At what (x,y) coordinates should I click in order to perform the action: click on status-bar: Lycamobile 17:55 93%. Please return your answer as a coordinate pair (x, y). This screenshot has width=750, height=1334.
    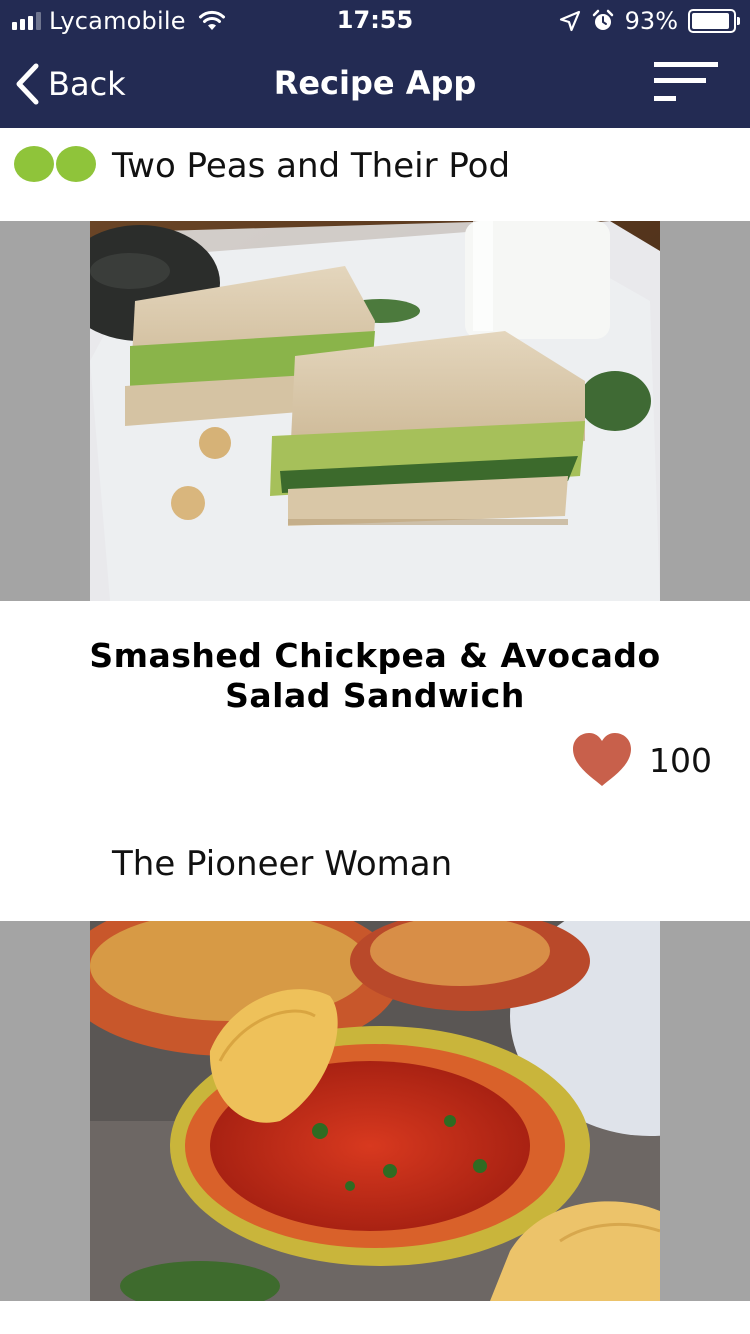
    Looking at the image, I should click on (375, 21).